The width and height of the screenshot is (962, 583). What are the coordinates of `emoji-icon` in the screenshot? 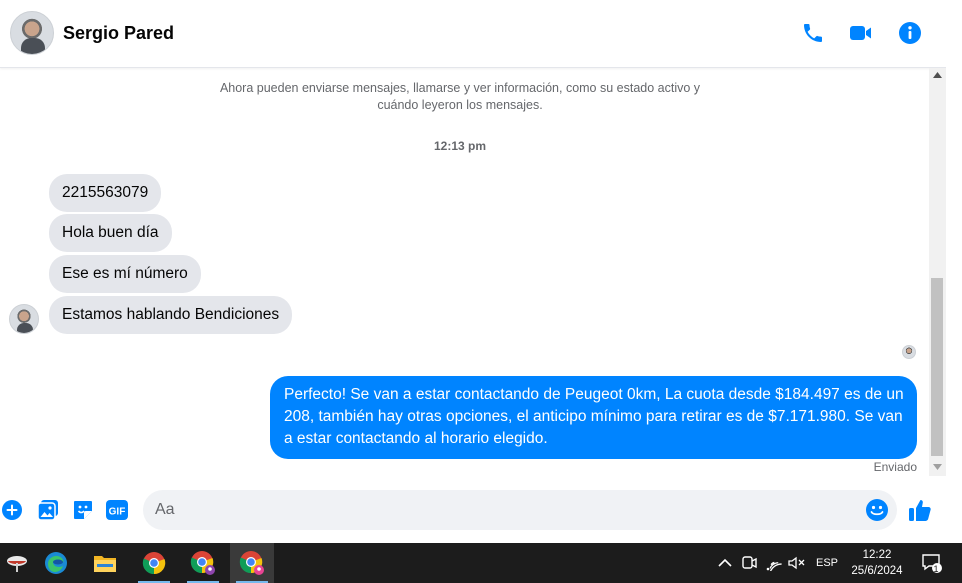 It's located at (877, 510).